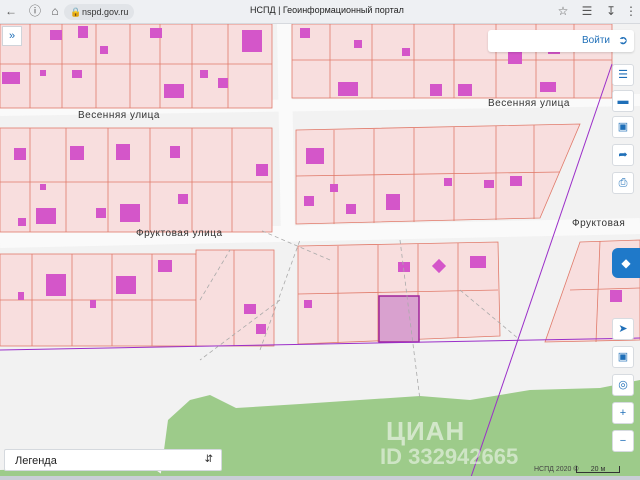 This screenshot has width=640, height=480. Describe the element at coordinates (208, 459) in the screenshot. I see `chevron-updown-icon: ⇵` at that location.